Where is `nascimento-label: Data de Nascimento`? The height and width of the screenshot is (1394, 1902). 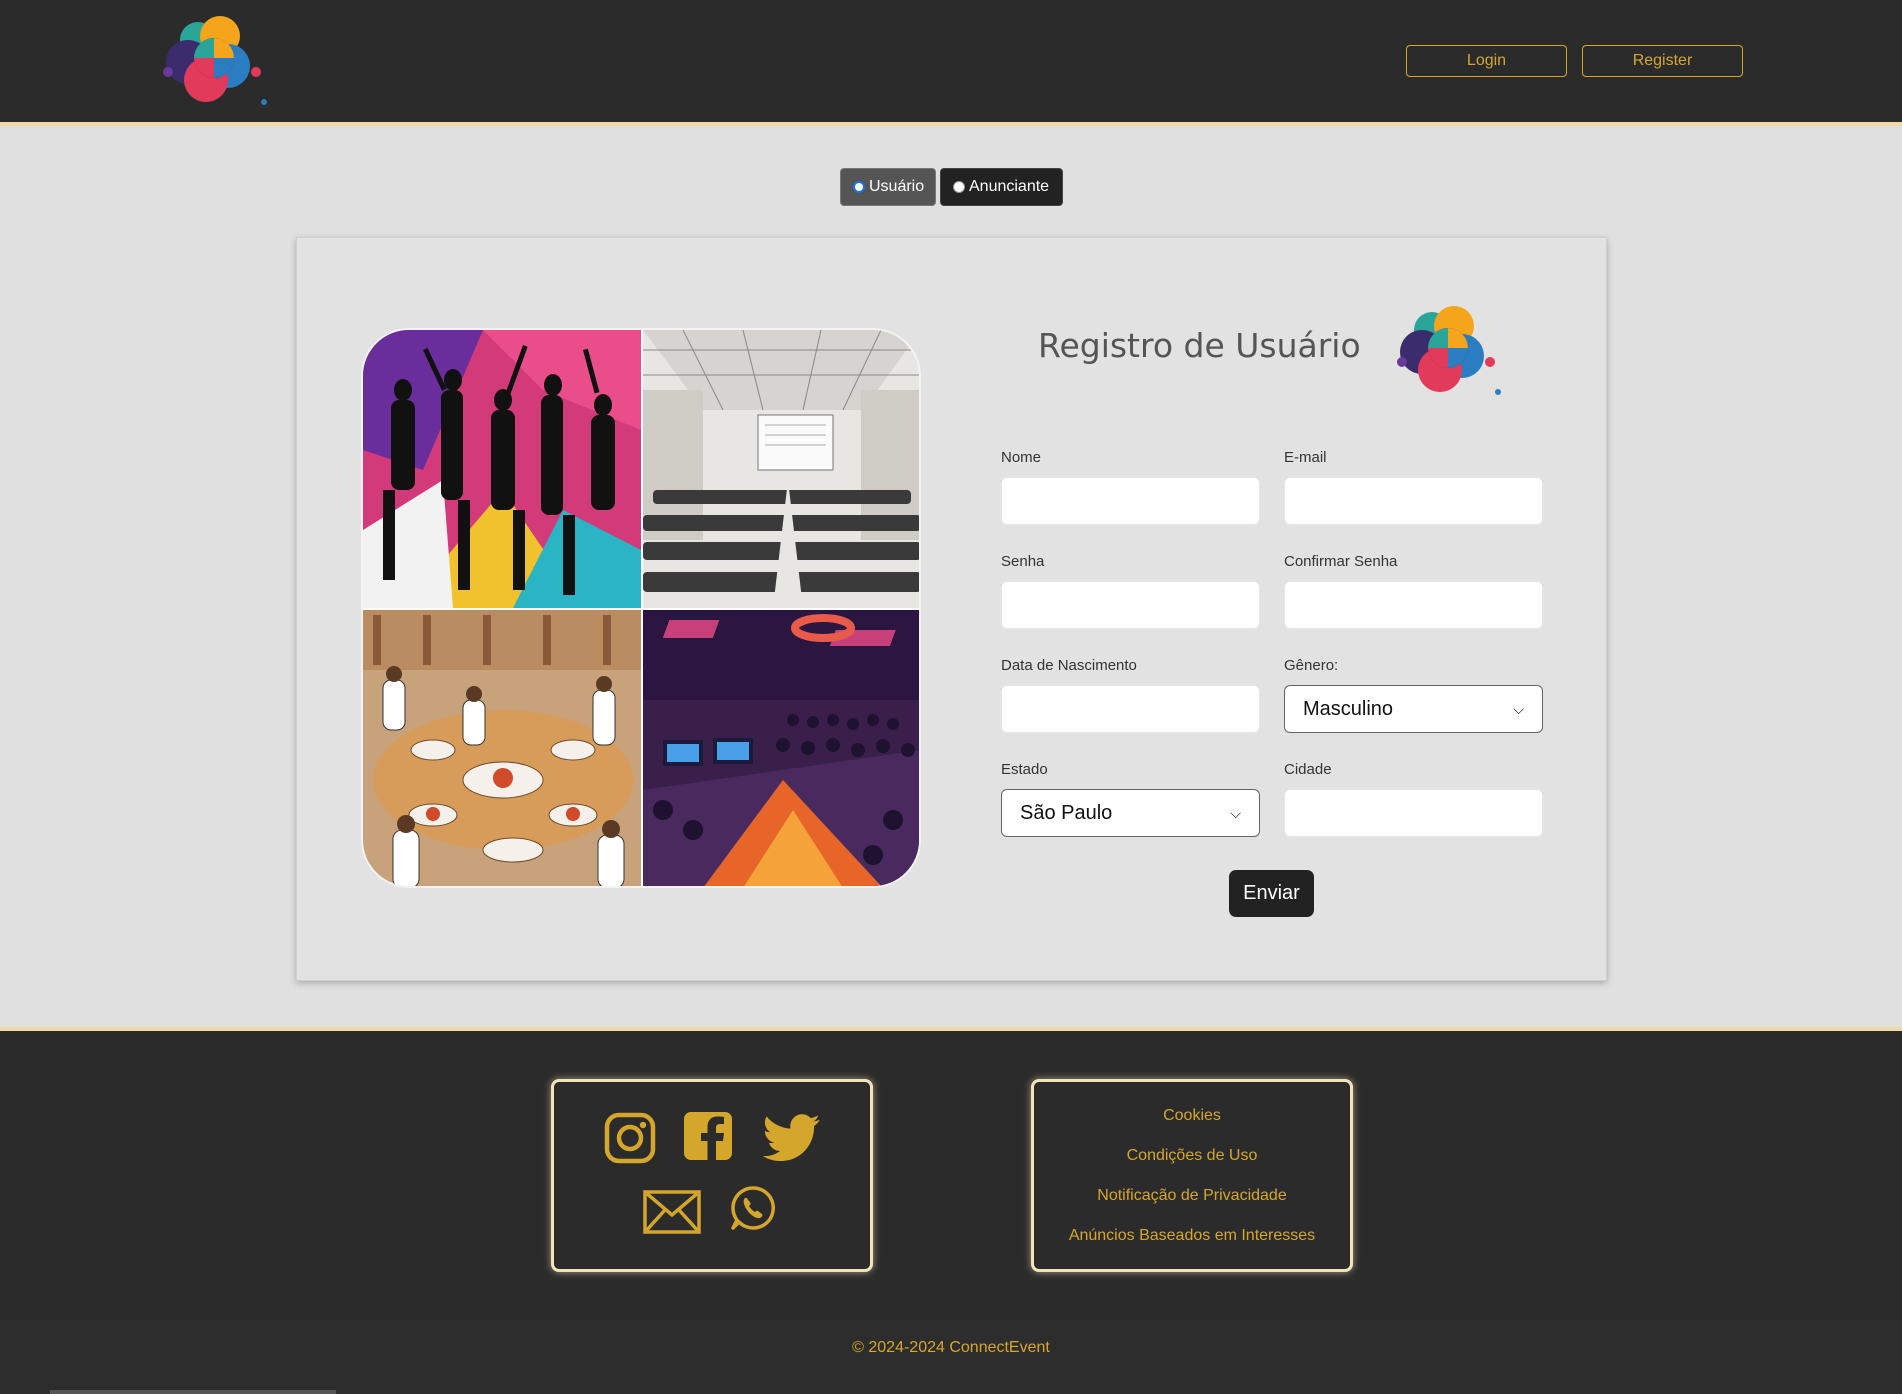
nascimento-label: Data de Nascimento is located at coordinates (1069, 665).